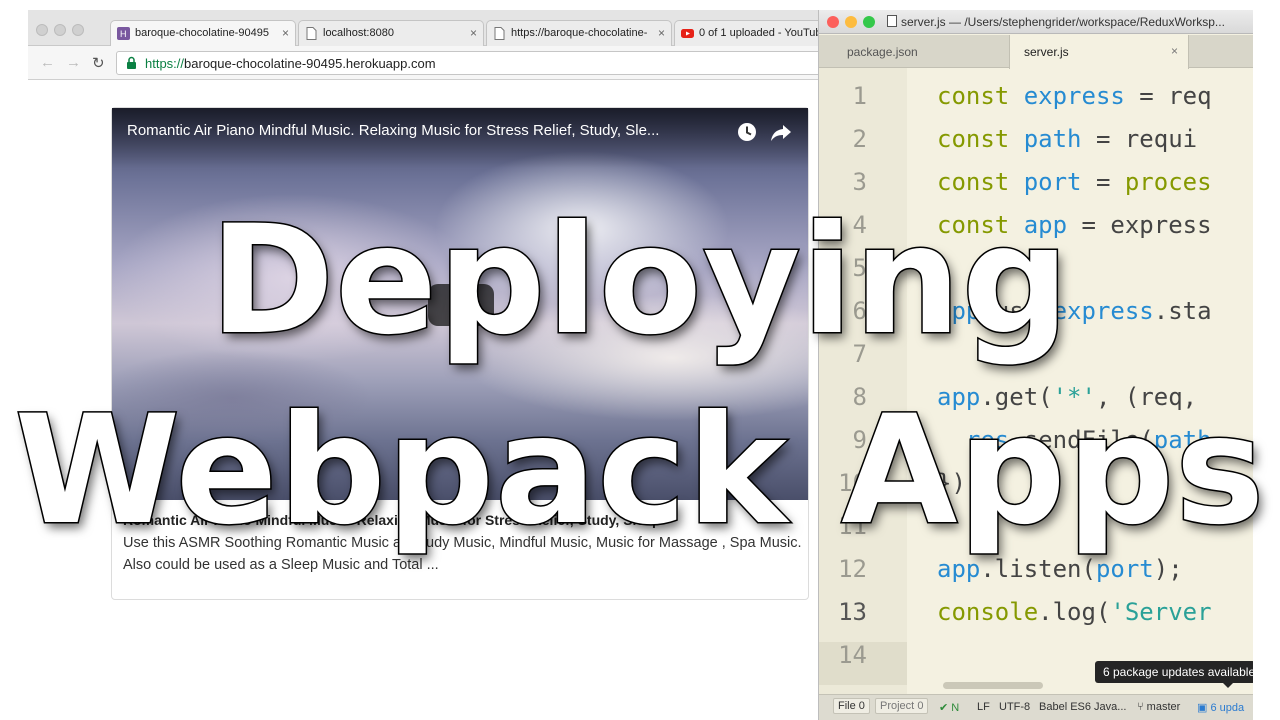  I want to click on code-object: console, so click(988, 612).